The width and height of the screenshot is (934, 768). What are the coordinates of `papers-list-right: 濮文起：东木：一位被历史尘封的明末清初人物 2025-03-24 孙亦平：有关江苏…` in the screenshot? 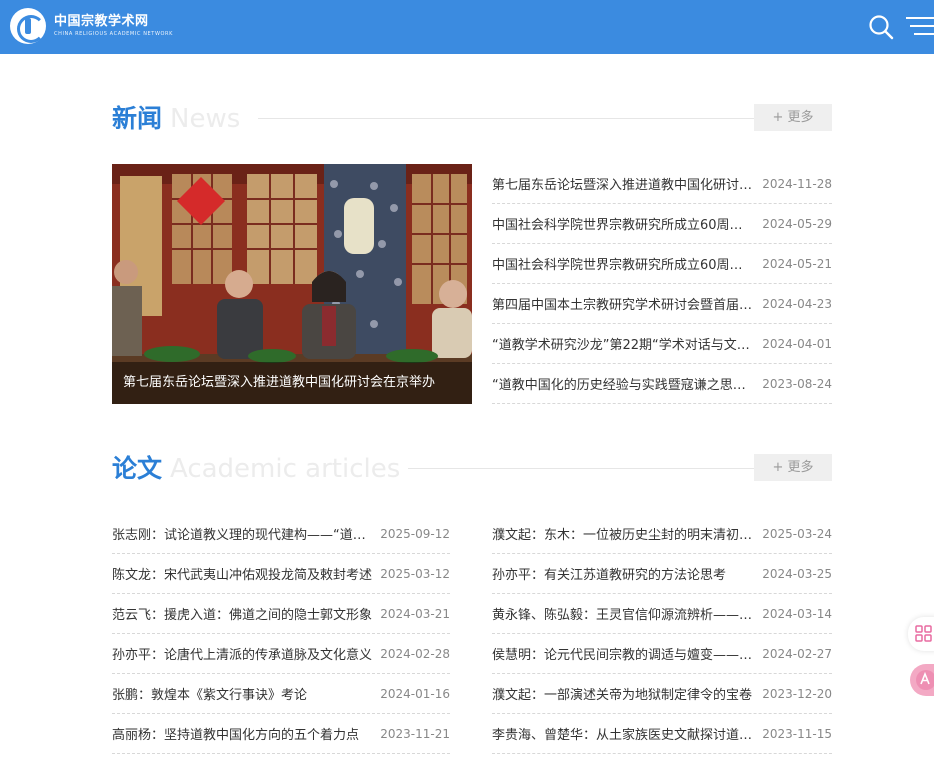 It's located at (662, 634).